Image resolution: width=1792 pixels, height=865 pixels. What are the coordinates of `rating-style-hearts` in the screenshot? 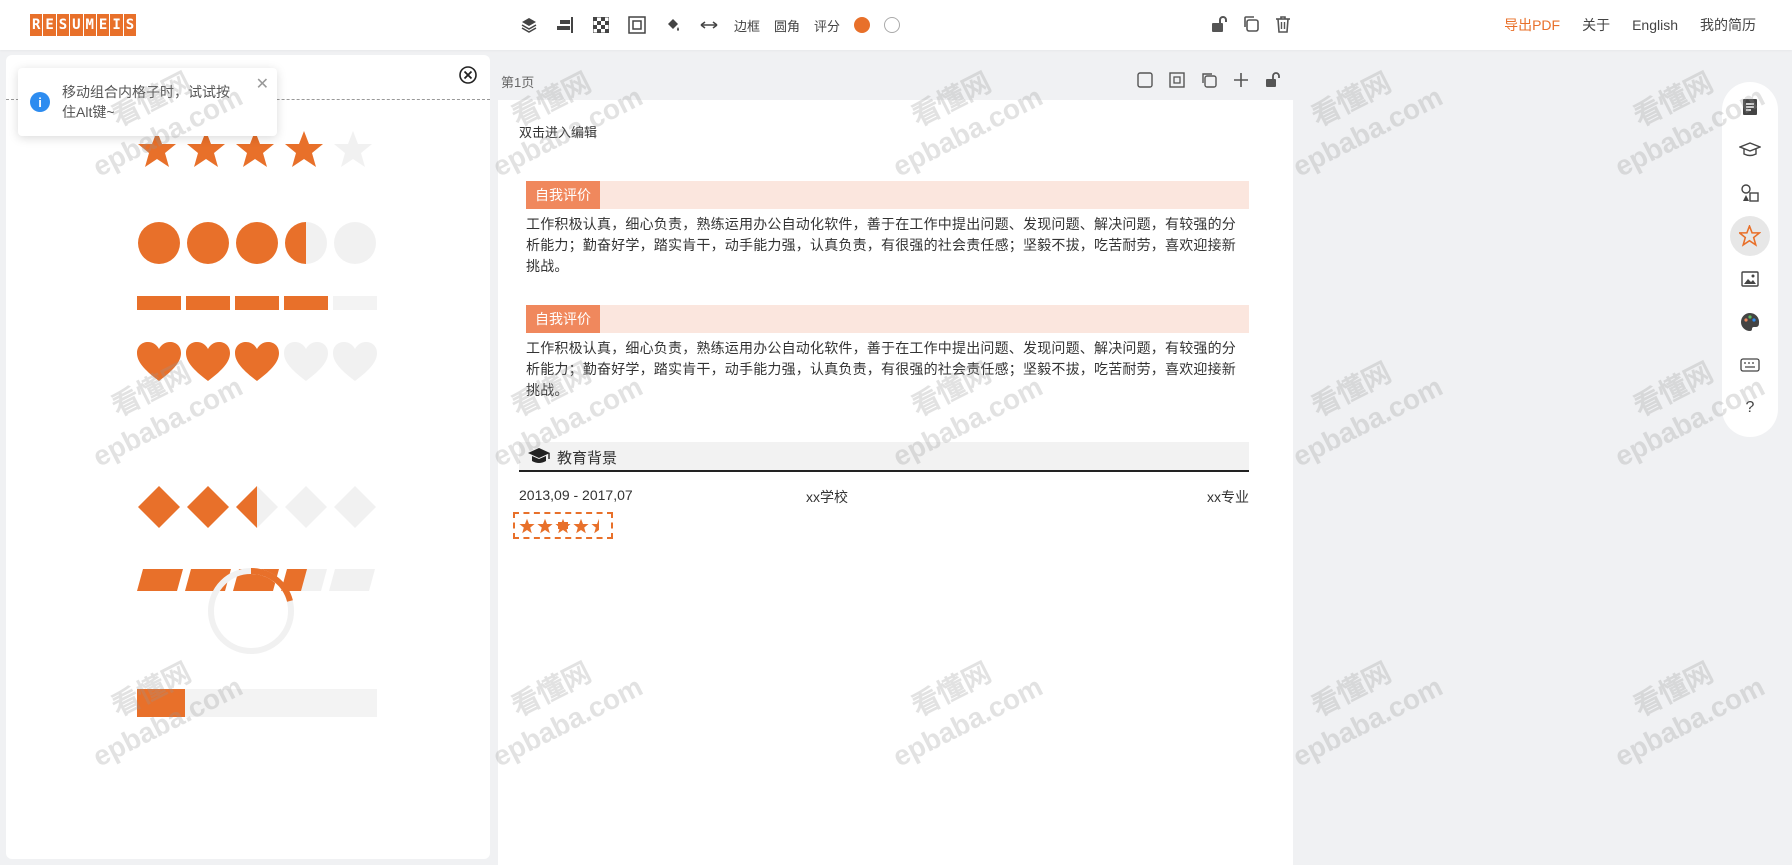 It's located at (257, 365).